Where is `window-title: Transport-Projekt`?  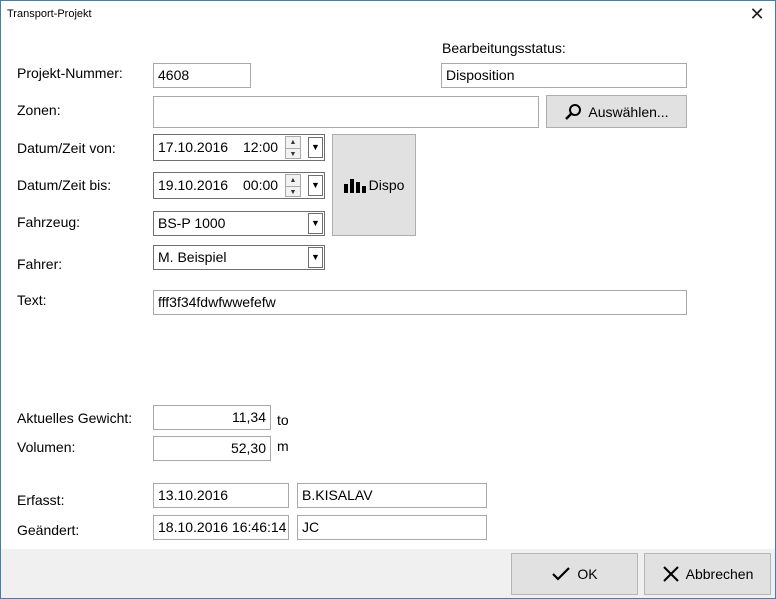 window-title: Transport-Projekt is located at coordinates (49, 14).